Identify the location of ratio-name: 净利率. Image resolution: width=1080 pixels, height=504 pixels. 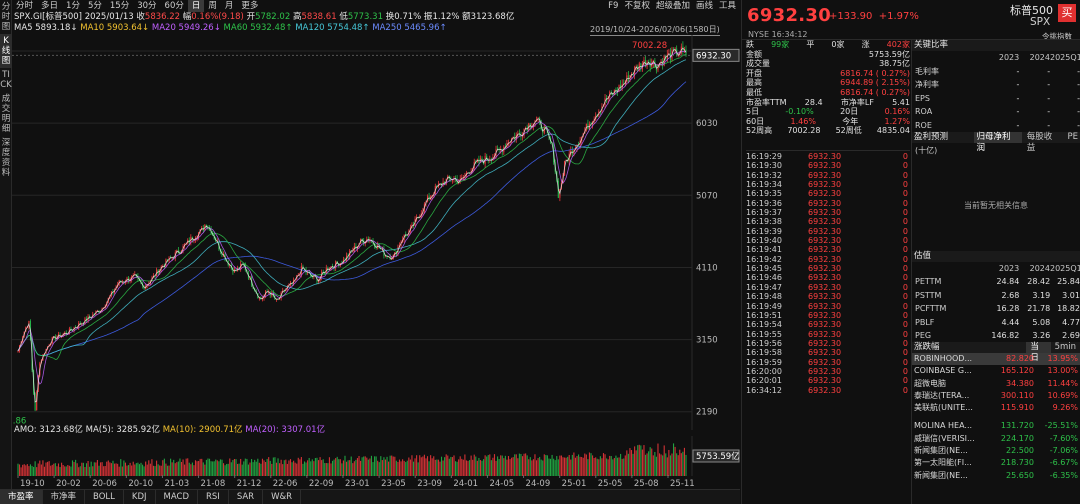
(927, 84).